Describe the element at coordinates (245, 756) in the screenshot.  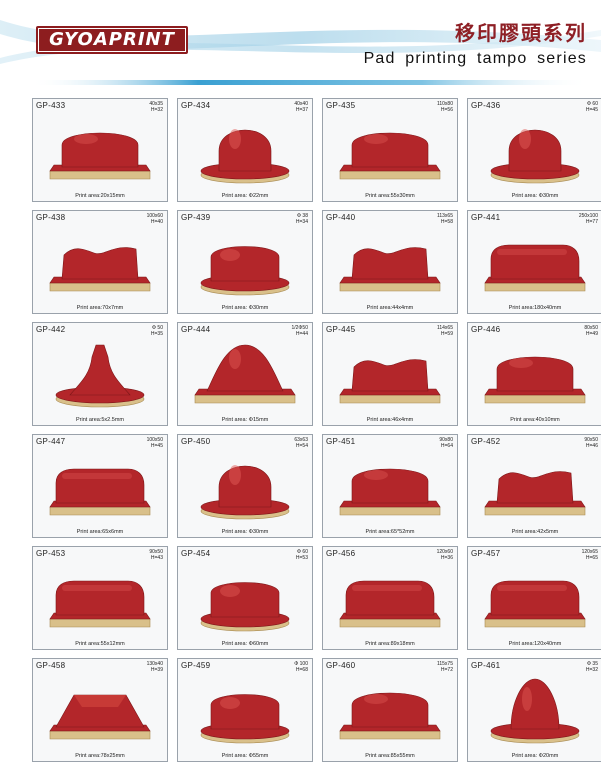
I see `print-area: Print area: Φ55mm` at that location.